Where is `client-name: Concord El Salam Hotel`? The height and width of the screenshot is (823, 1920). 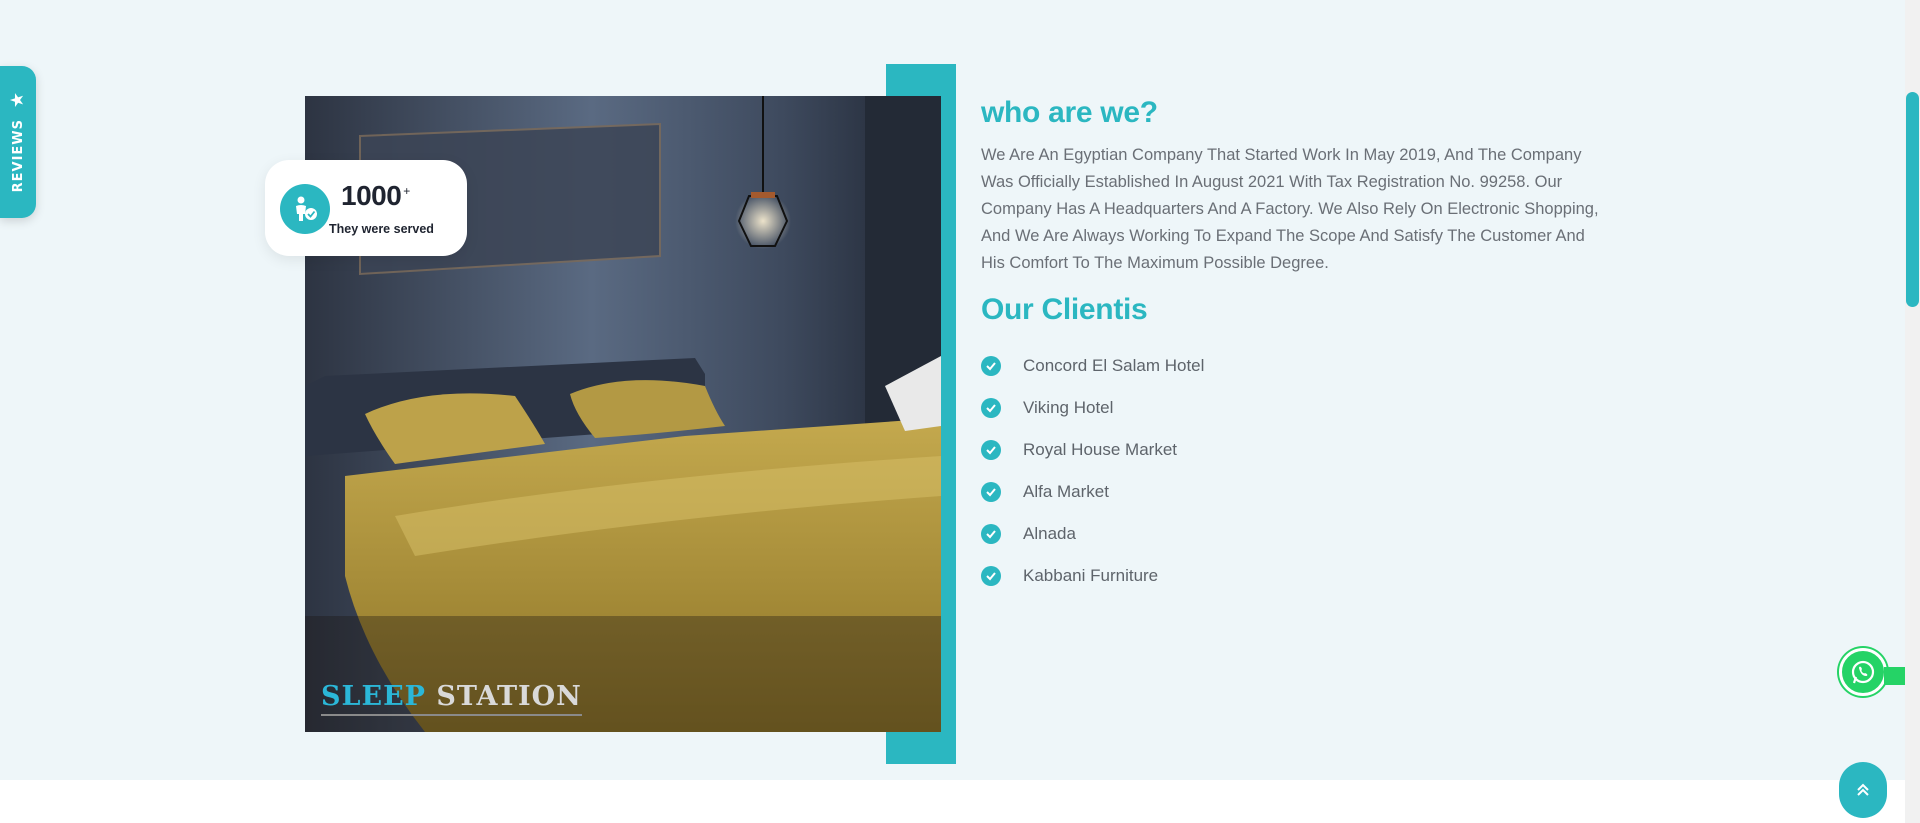 client-name: Concord El Salam Hotel is located at coordinates (1114, 365).